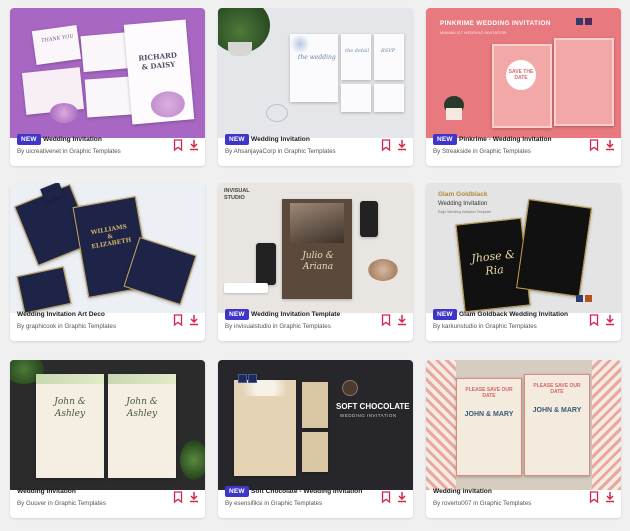 This screenshot has width=630, height=531. I want to click on preview-text: THANK YOU, so click(57, 39).